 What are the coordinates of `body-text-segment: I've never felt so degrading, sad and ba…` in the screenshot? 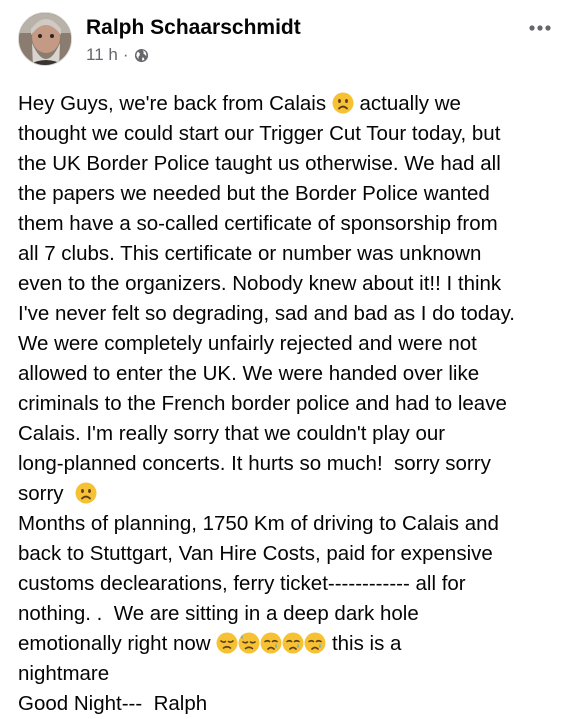 It's located at (267, 313).